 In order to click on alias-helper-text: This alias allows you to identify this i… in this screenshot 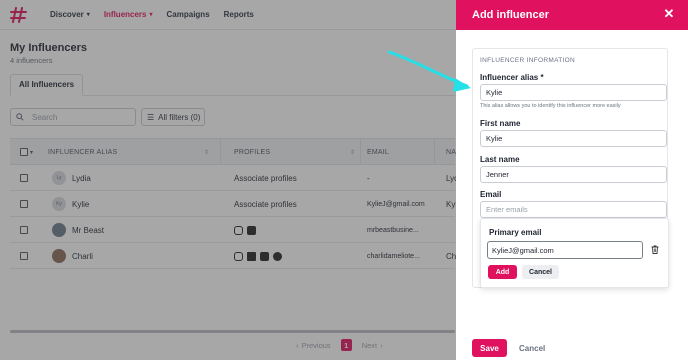, I will do `click(550, 106)`.